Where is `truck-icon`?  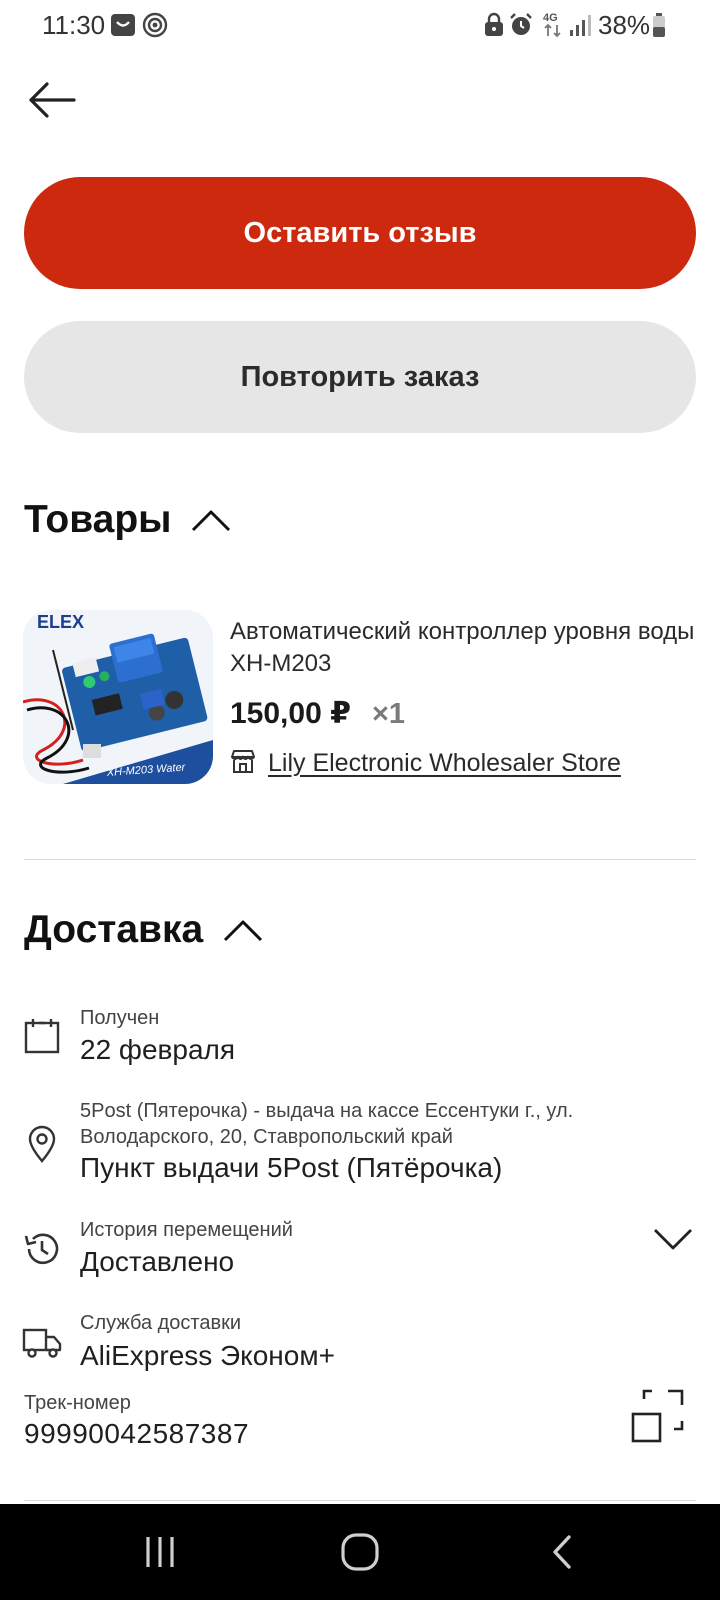 truck-icon is located at coordinates (42, 1342).